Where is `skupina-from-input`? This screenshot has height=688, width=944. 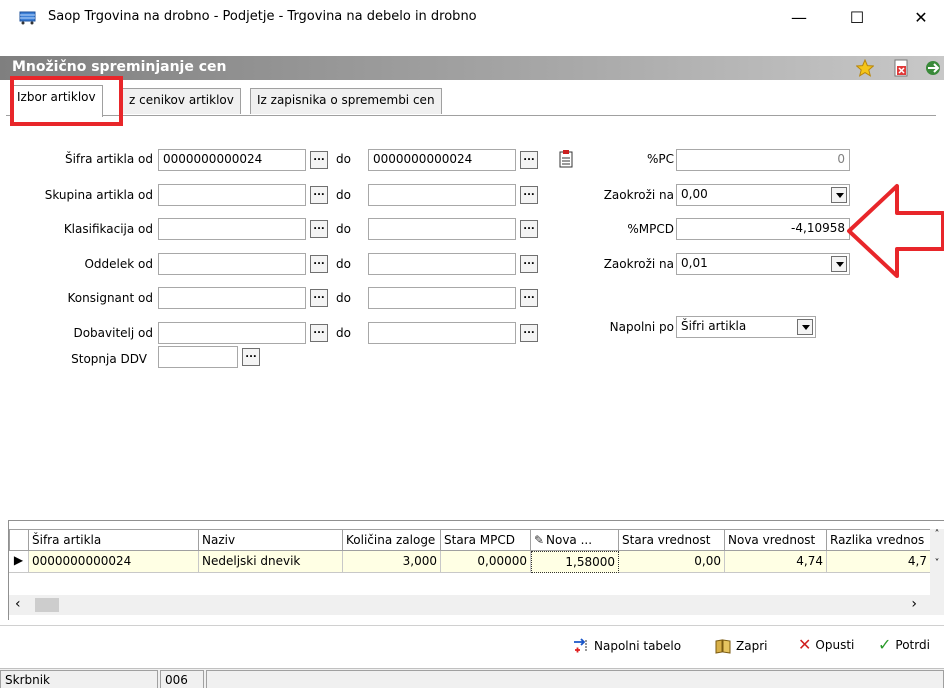 skupina-from-input is located at coordinates (232, 195).